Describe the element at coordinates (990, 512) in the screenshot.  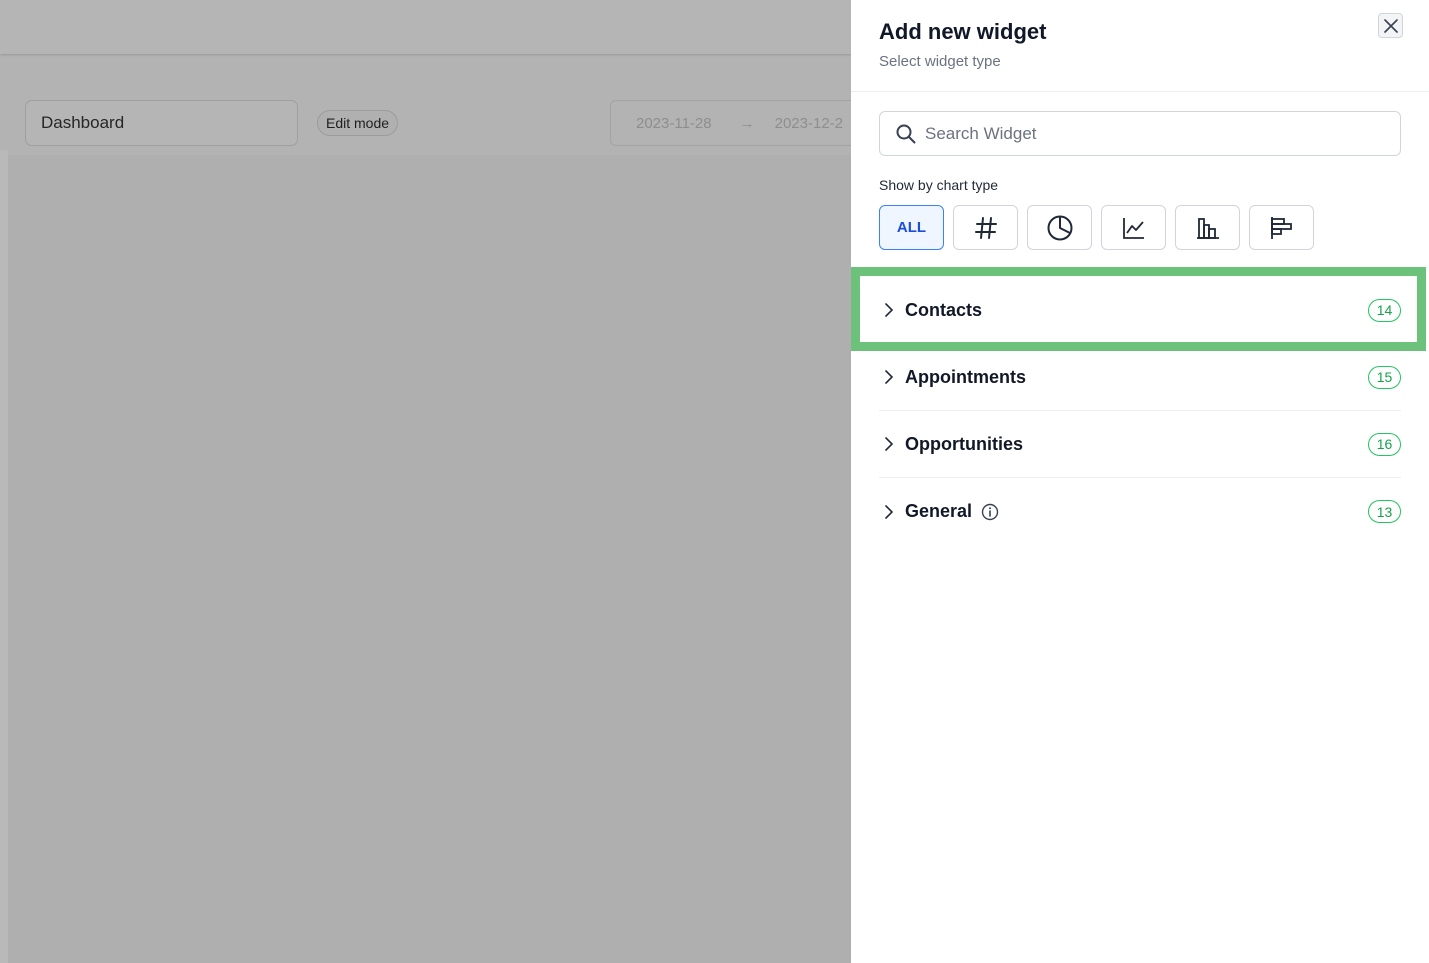
I see `info-icon` at that location.